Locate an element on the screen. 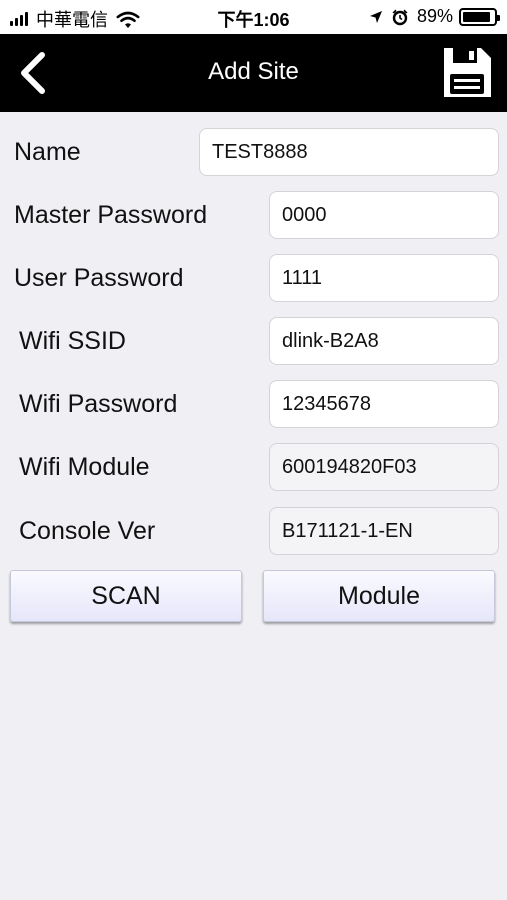 This screenshot has height=900, width=507. battery-icon is located at coordinates (479, 16).